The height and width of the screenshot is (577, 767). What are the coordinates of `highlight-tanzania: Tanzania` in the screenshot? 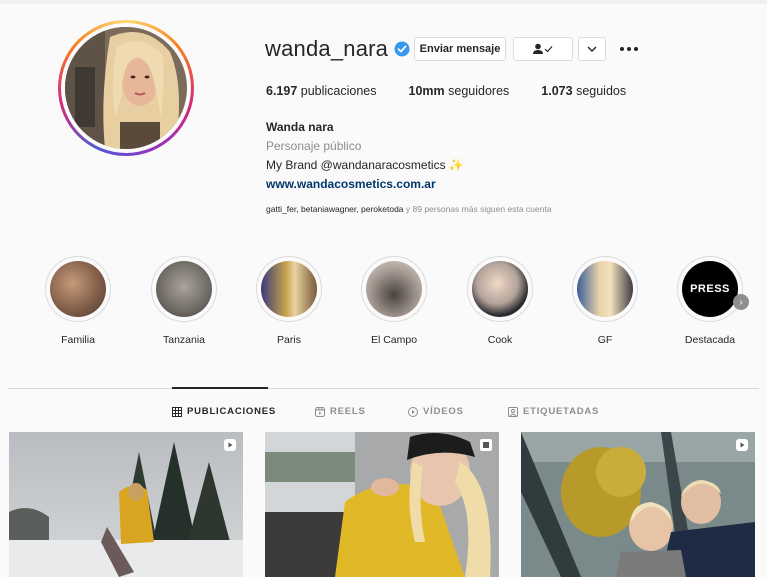 It's located at (184, 301).